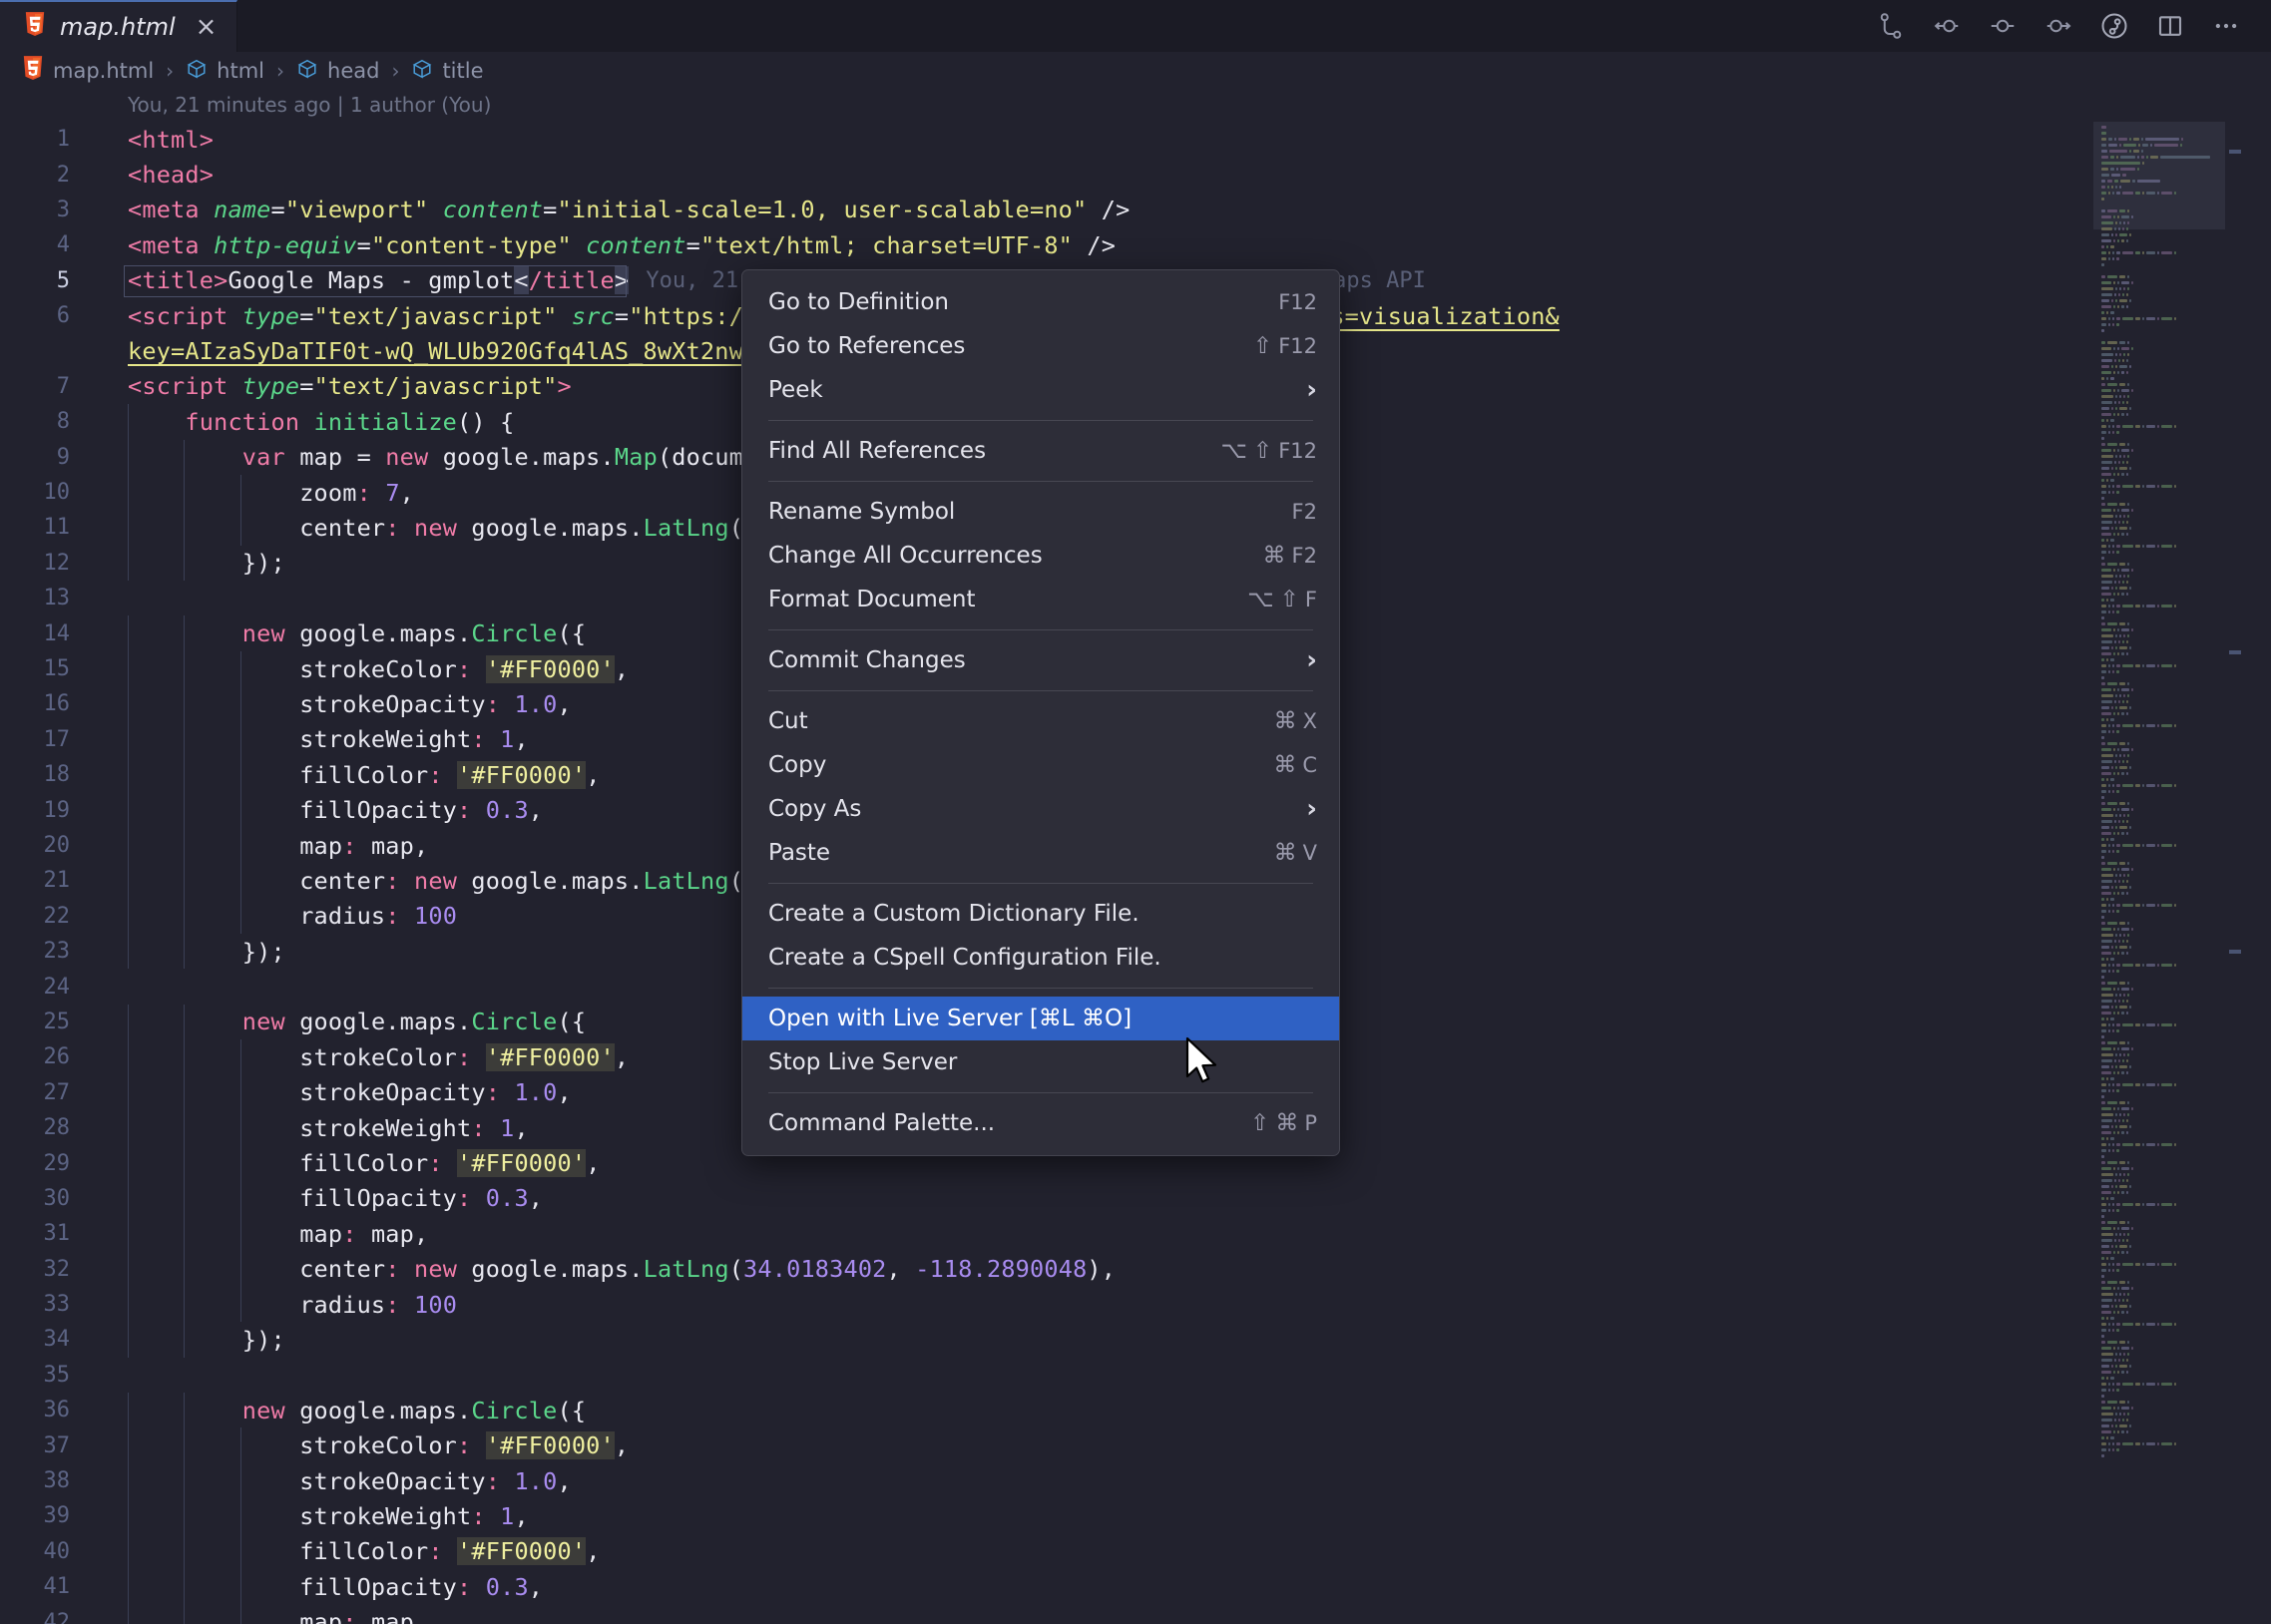 Image resolution: width=2271 pixels, height=1624 pixels. I want to click on menu-item-stop-live-server: Stop Live Server, so click(1040, 1062).